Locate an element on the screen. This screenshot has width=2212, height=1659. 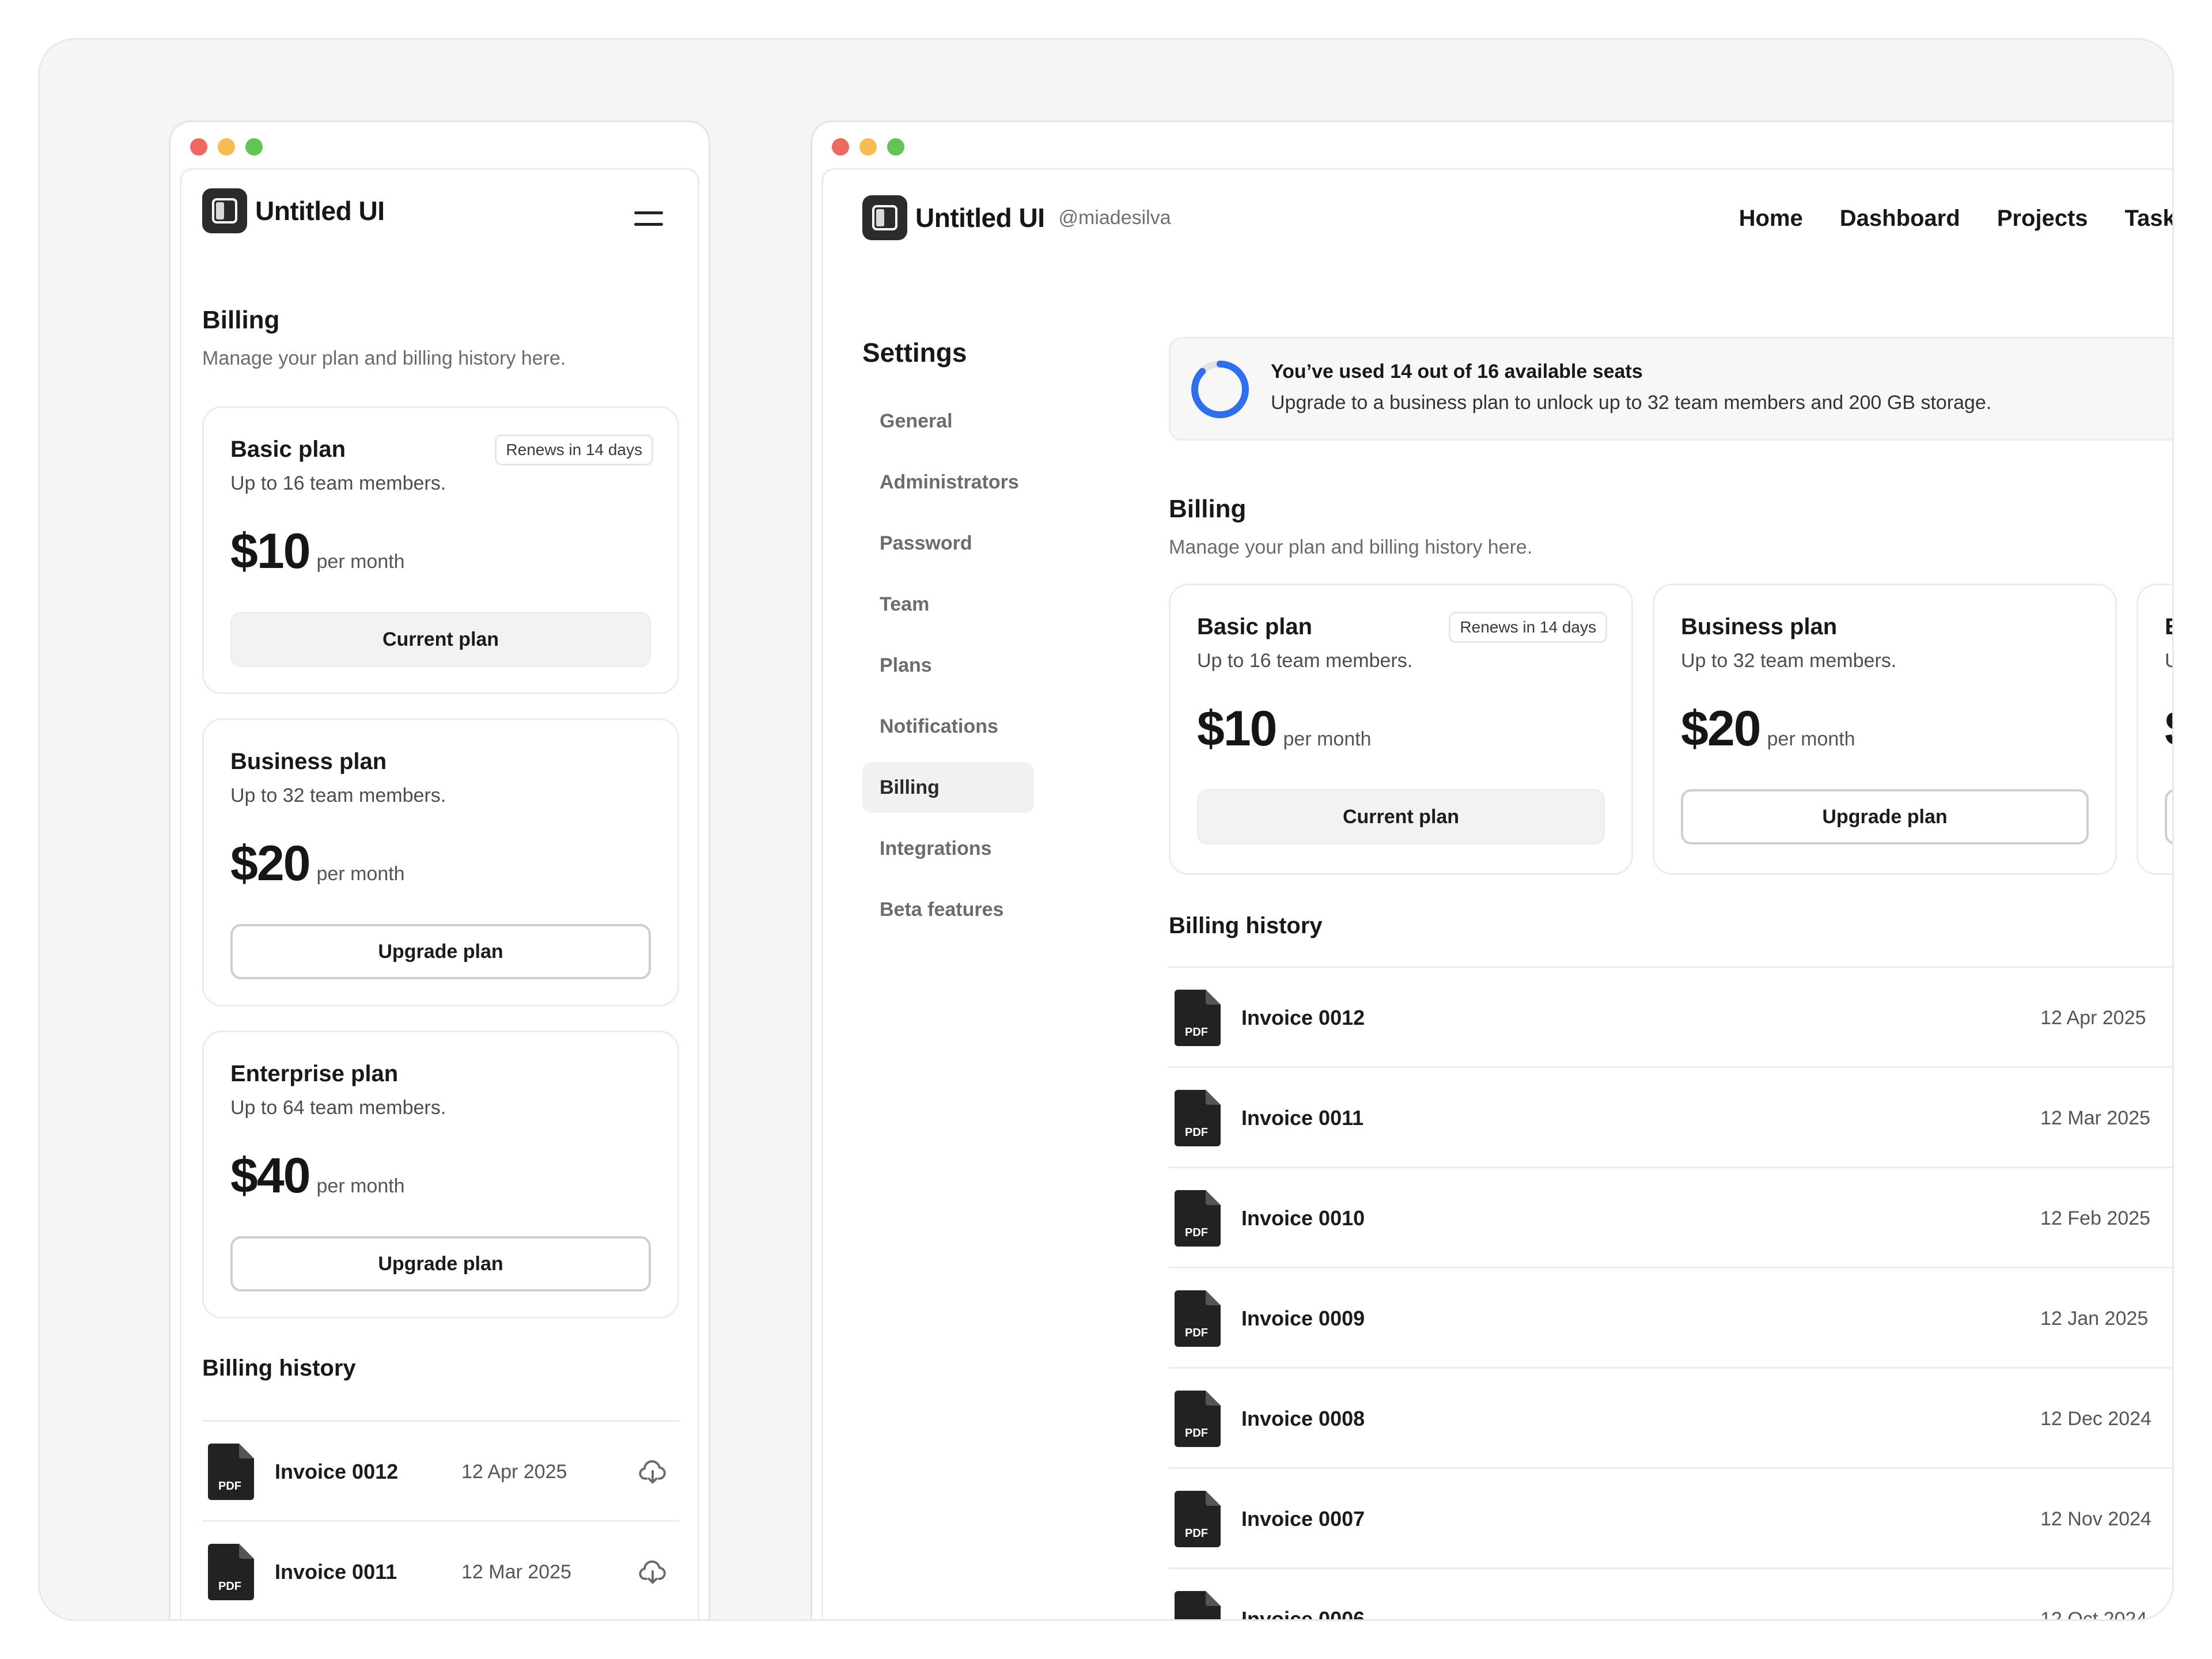
billing-history-title: Billing history is located at coordinates (279, 1368).